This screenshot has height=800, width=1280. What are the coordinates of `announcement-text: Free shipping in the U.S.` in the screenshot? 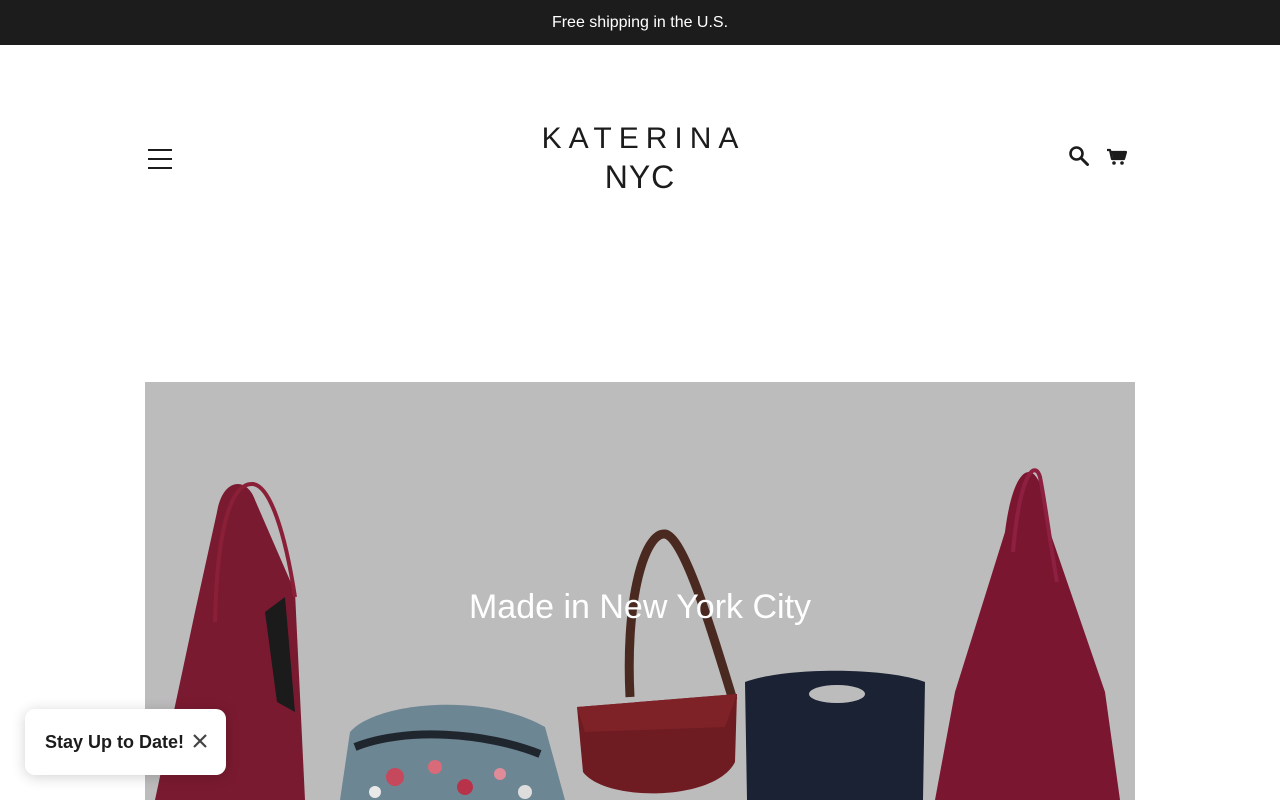 It's located at (640, 22).